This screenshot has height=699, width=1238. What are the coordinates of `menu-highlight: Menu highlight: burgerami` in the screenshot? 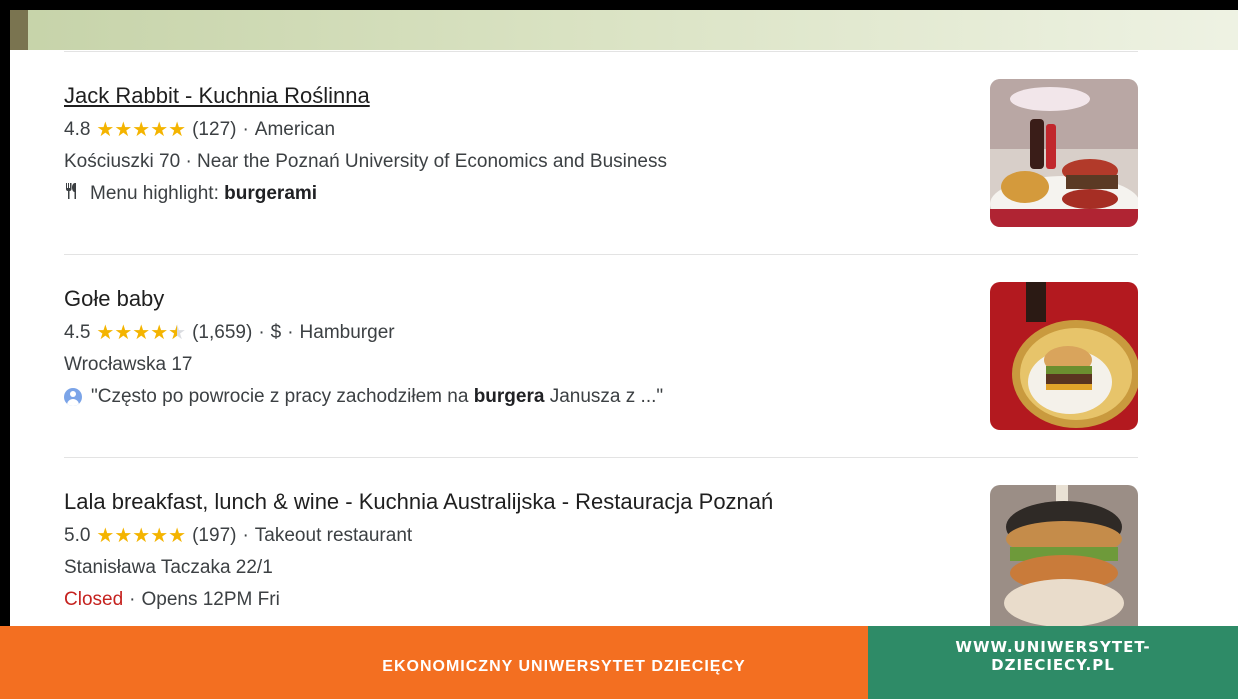 It's located at (601, 194).